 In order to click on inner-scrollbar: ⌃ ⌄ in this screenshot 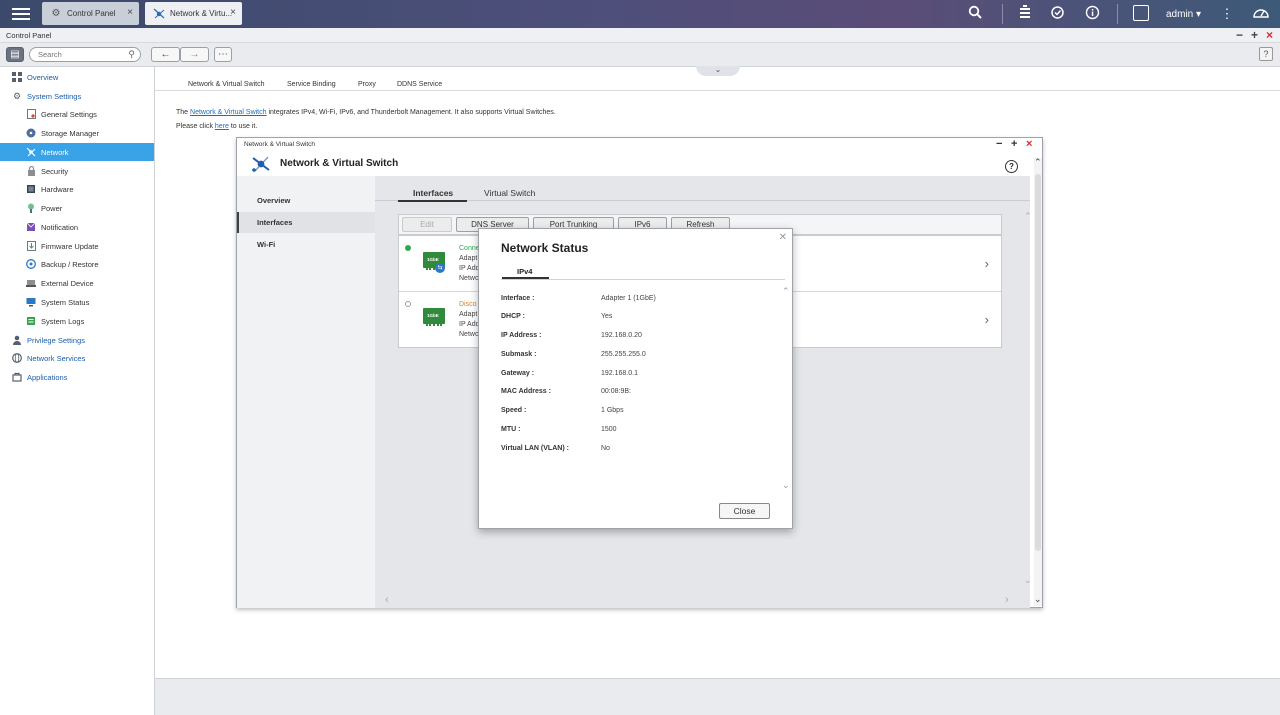, I will do `click(1028, 398)`.